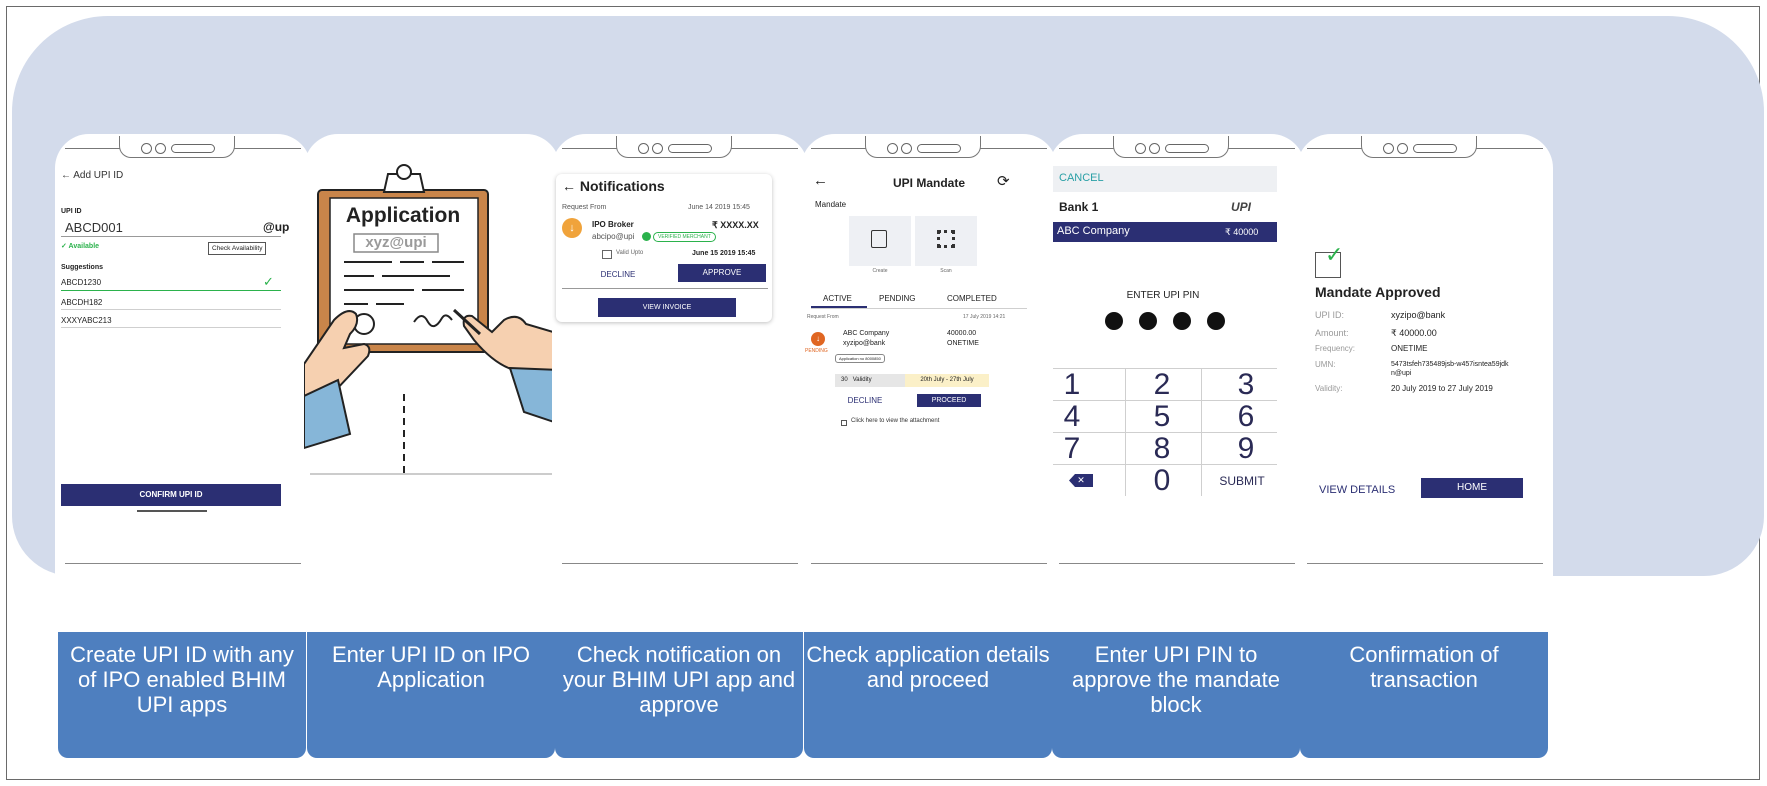 The height and width of the screenshot is (786, 1767). Describe the element at coordinates (71, 211) in the screenshot. I see `upi-id-label: UPI ID` at that location.